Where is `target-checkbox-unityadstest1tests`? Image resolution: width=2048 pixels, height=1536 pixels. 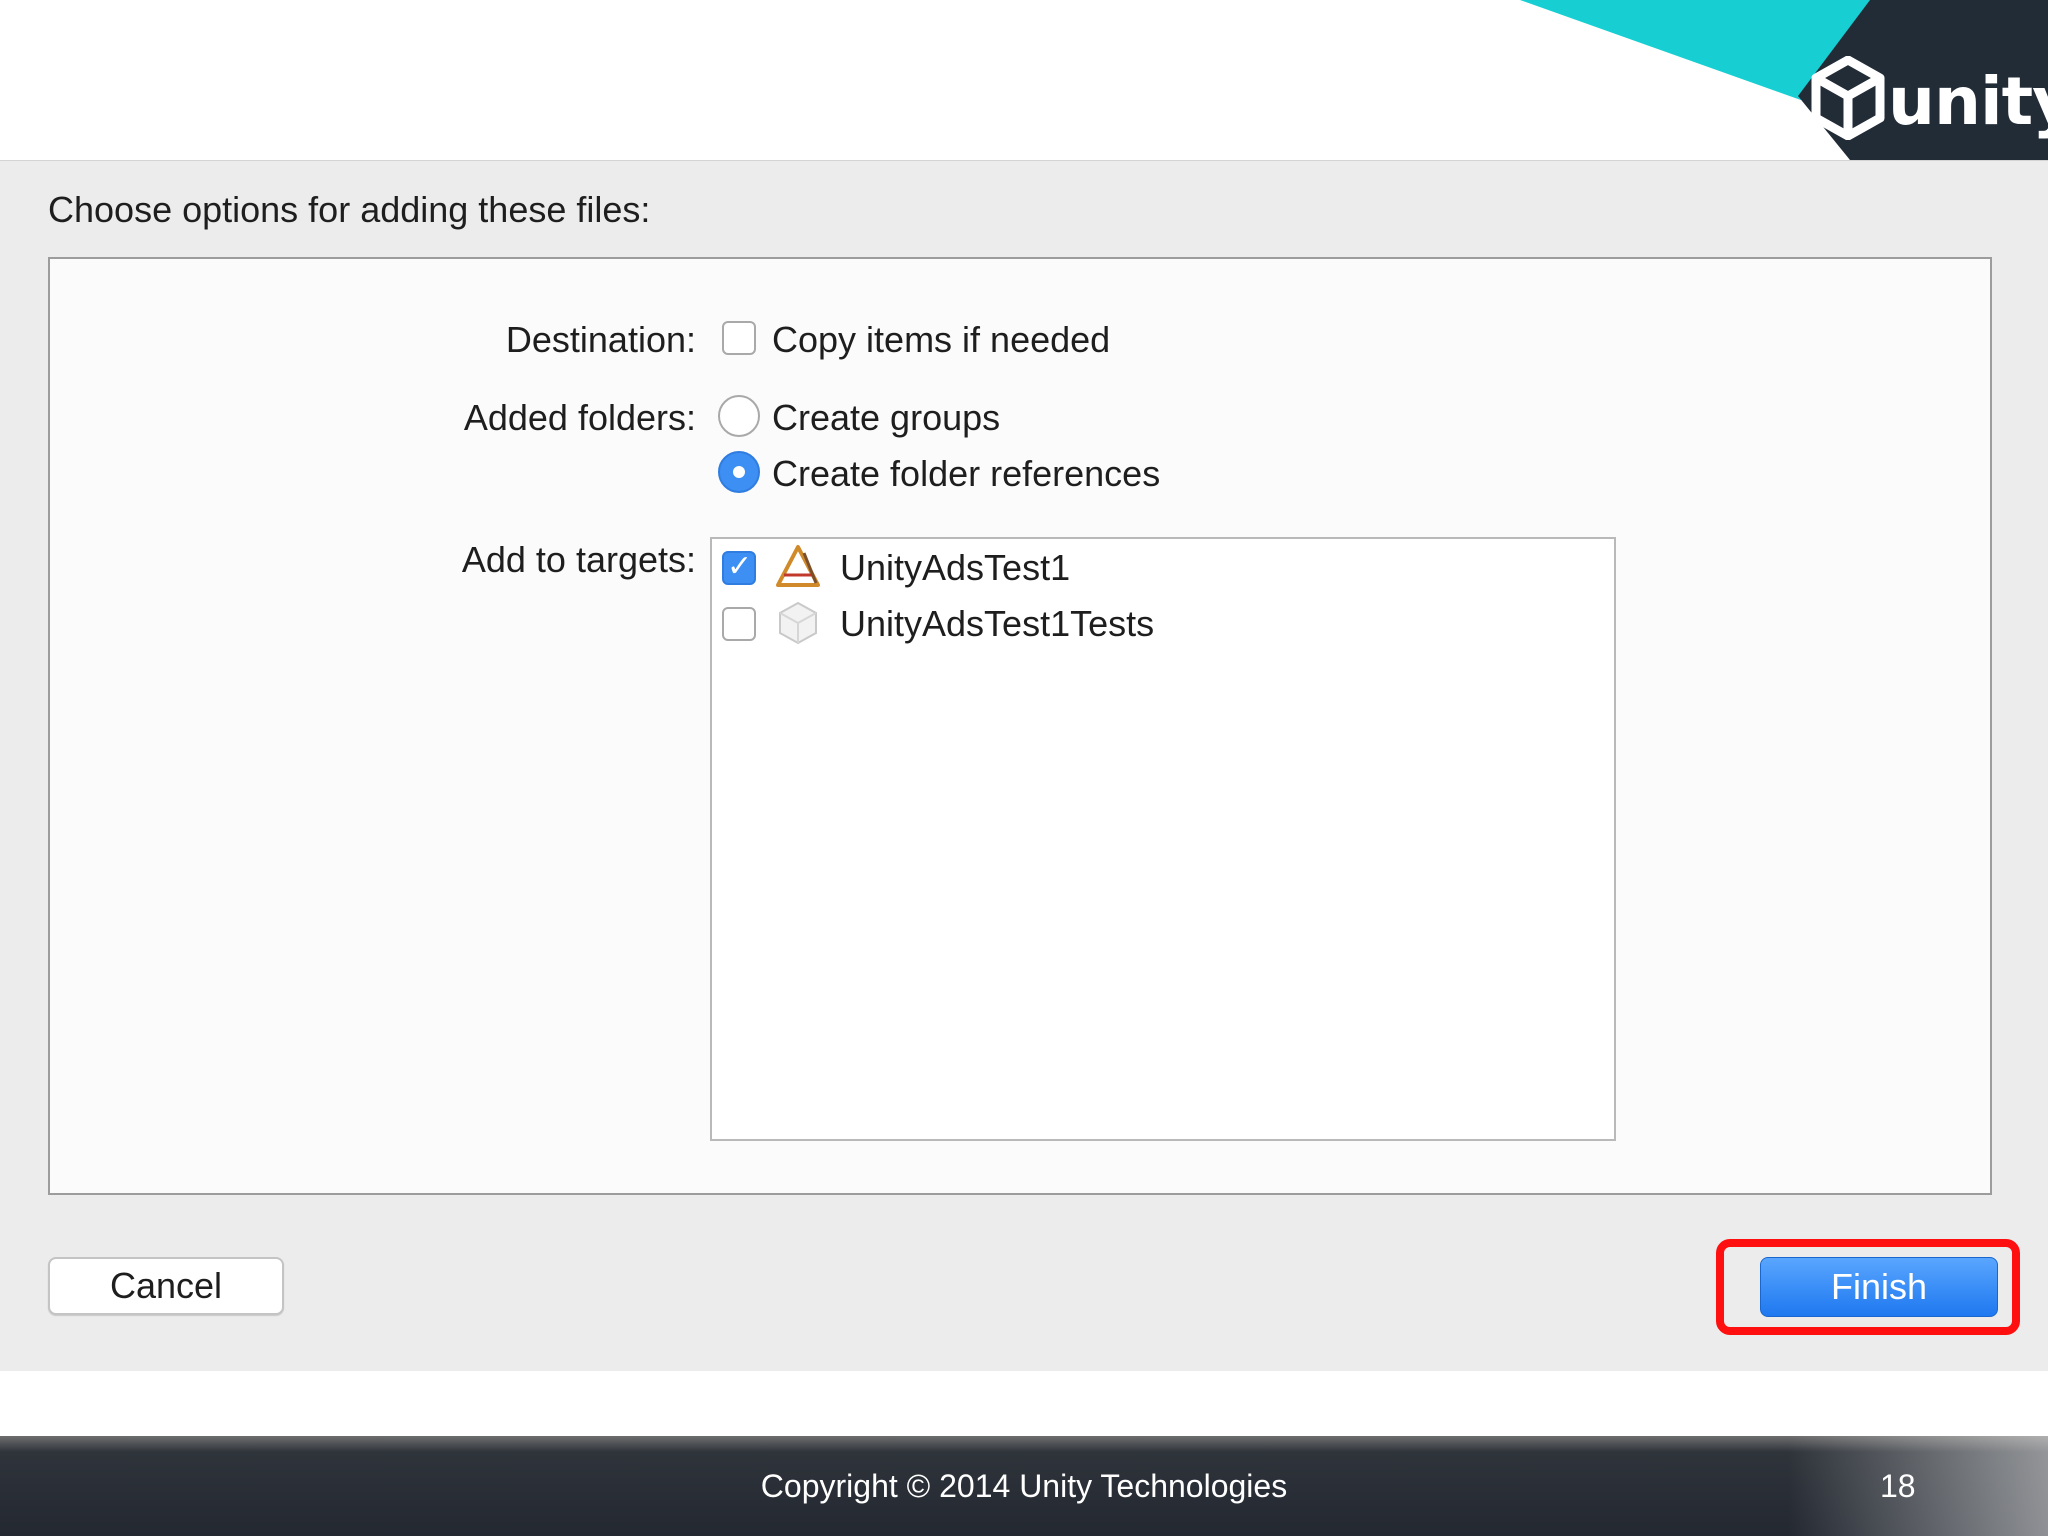
target-checkbox-unityadstest1tests is located at coordinates (739, 624).